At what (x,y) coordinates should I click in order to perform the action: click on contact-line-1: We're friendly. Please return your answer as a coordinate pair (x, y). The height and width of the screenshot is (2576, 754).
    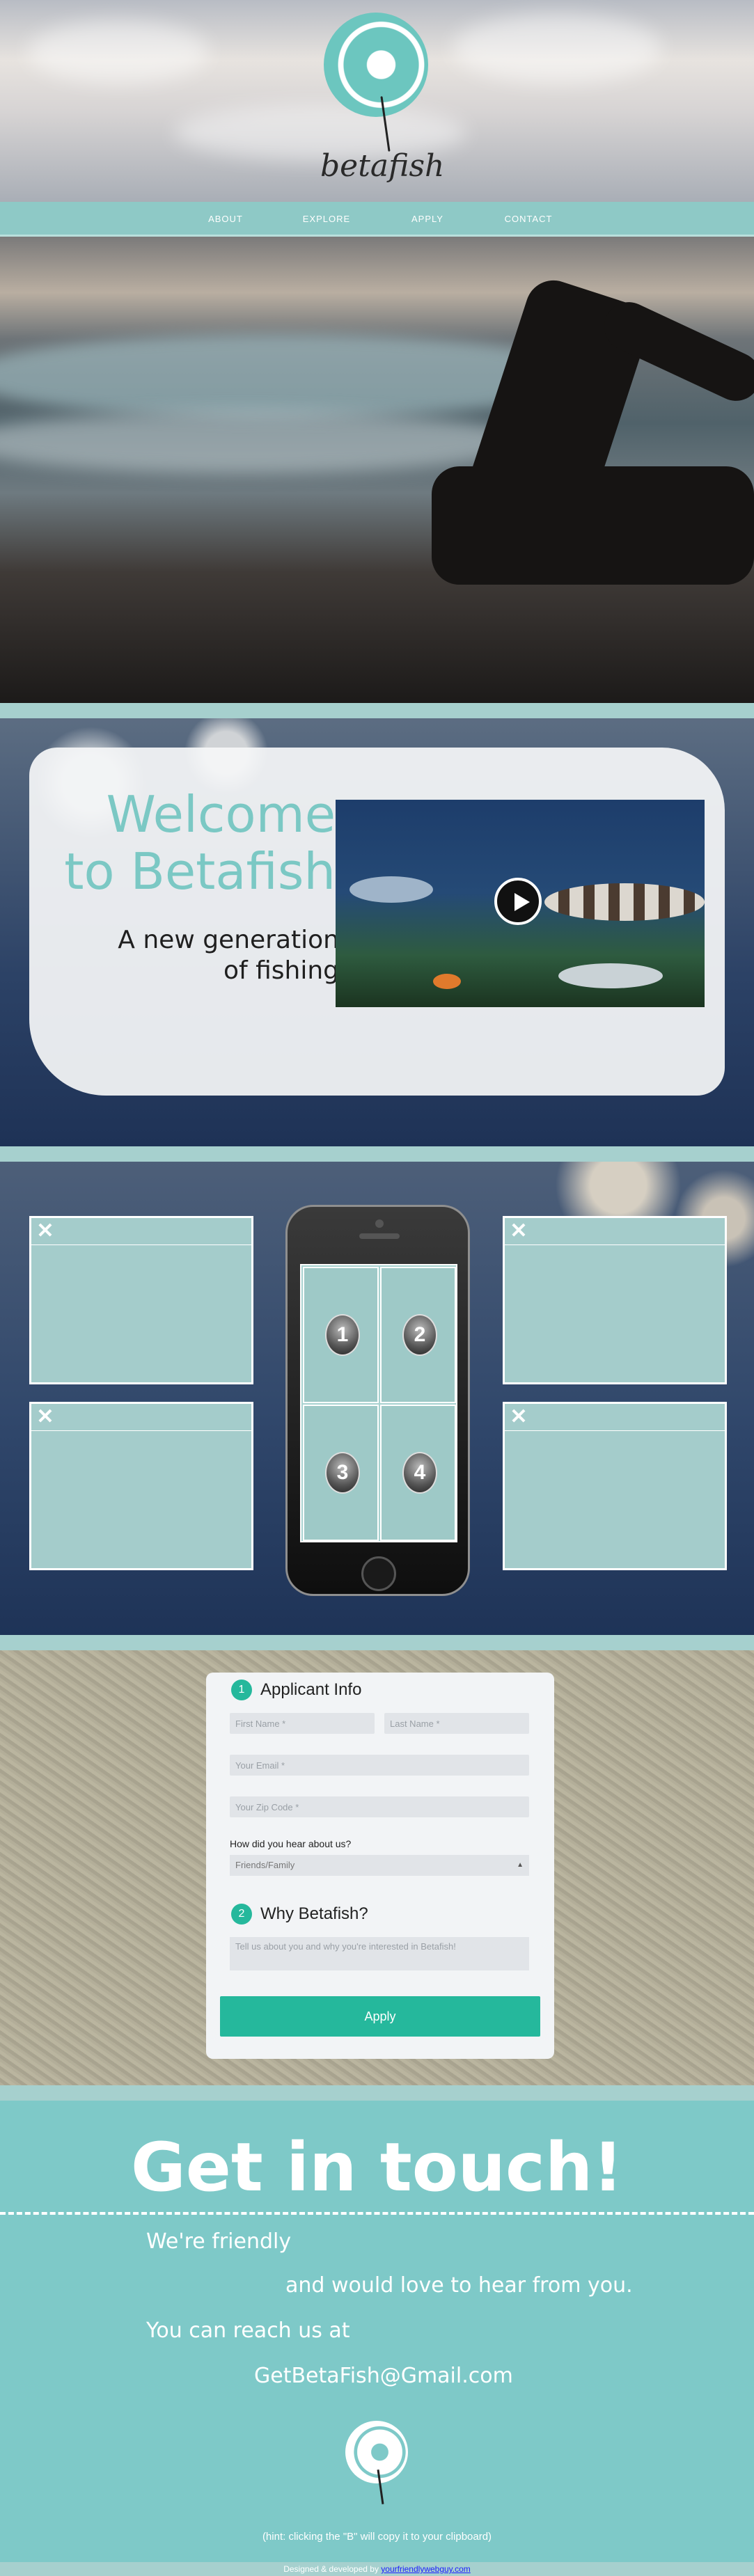
    Looking at the image, I should click on (219, 2241).